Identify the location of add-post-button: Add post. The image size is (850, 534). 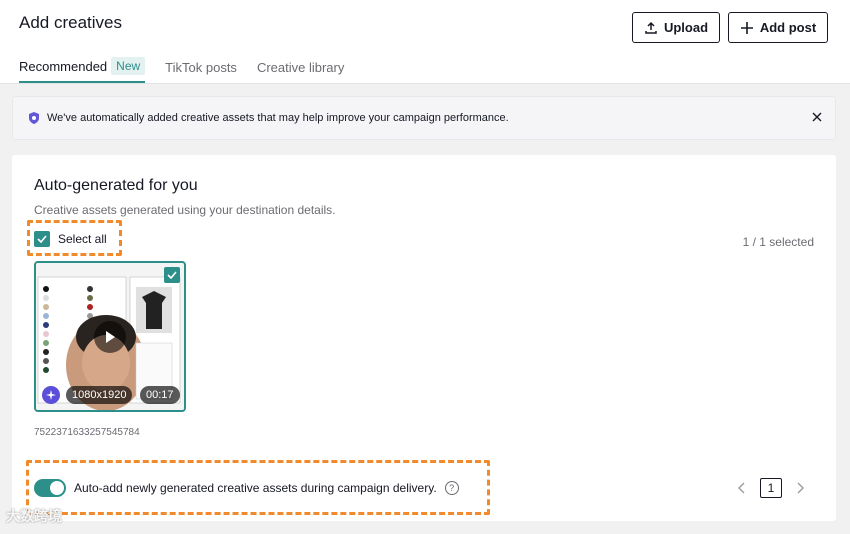
(778, 27).